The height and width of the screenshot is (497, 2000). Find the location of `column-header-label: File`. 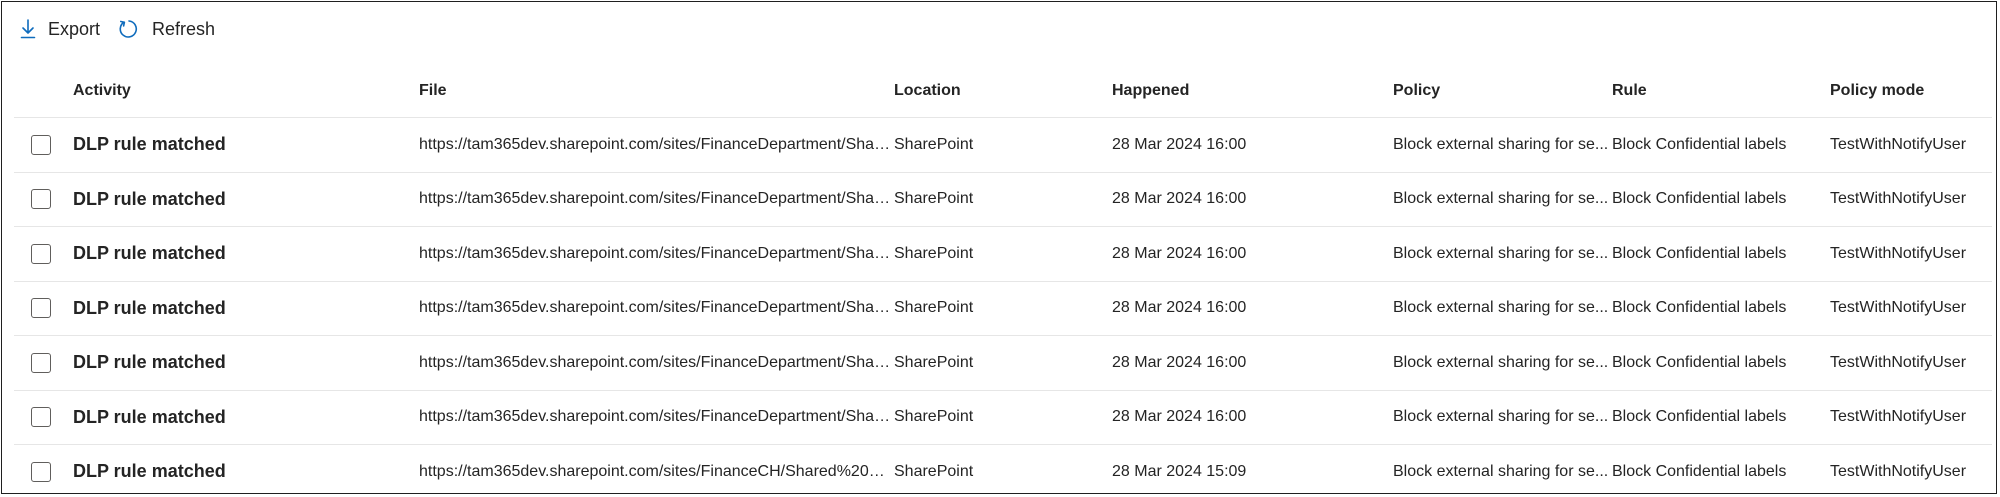

column-header-label: File is located at coordinates (433, 90).